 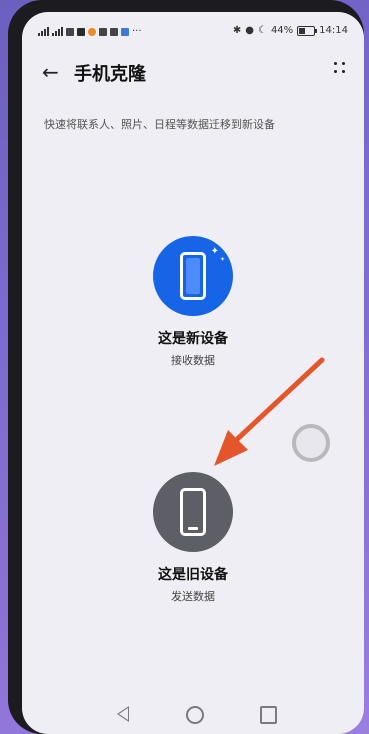 I want to click on nav-recent-icon, so click(x=268, y=715).